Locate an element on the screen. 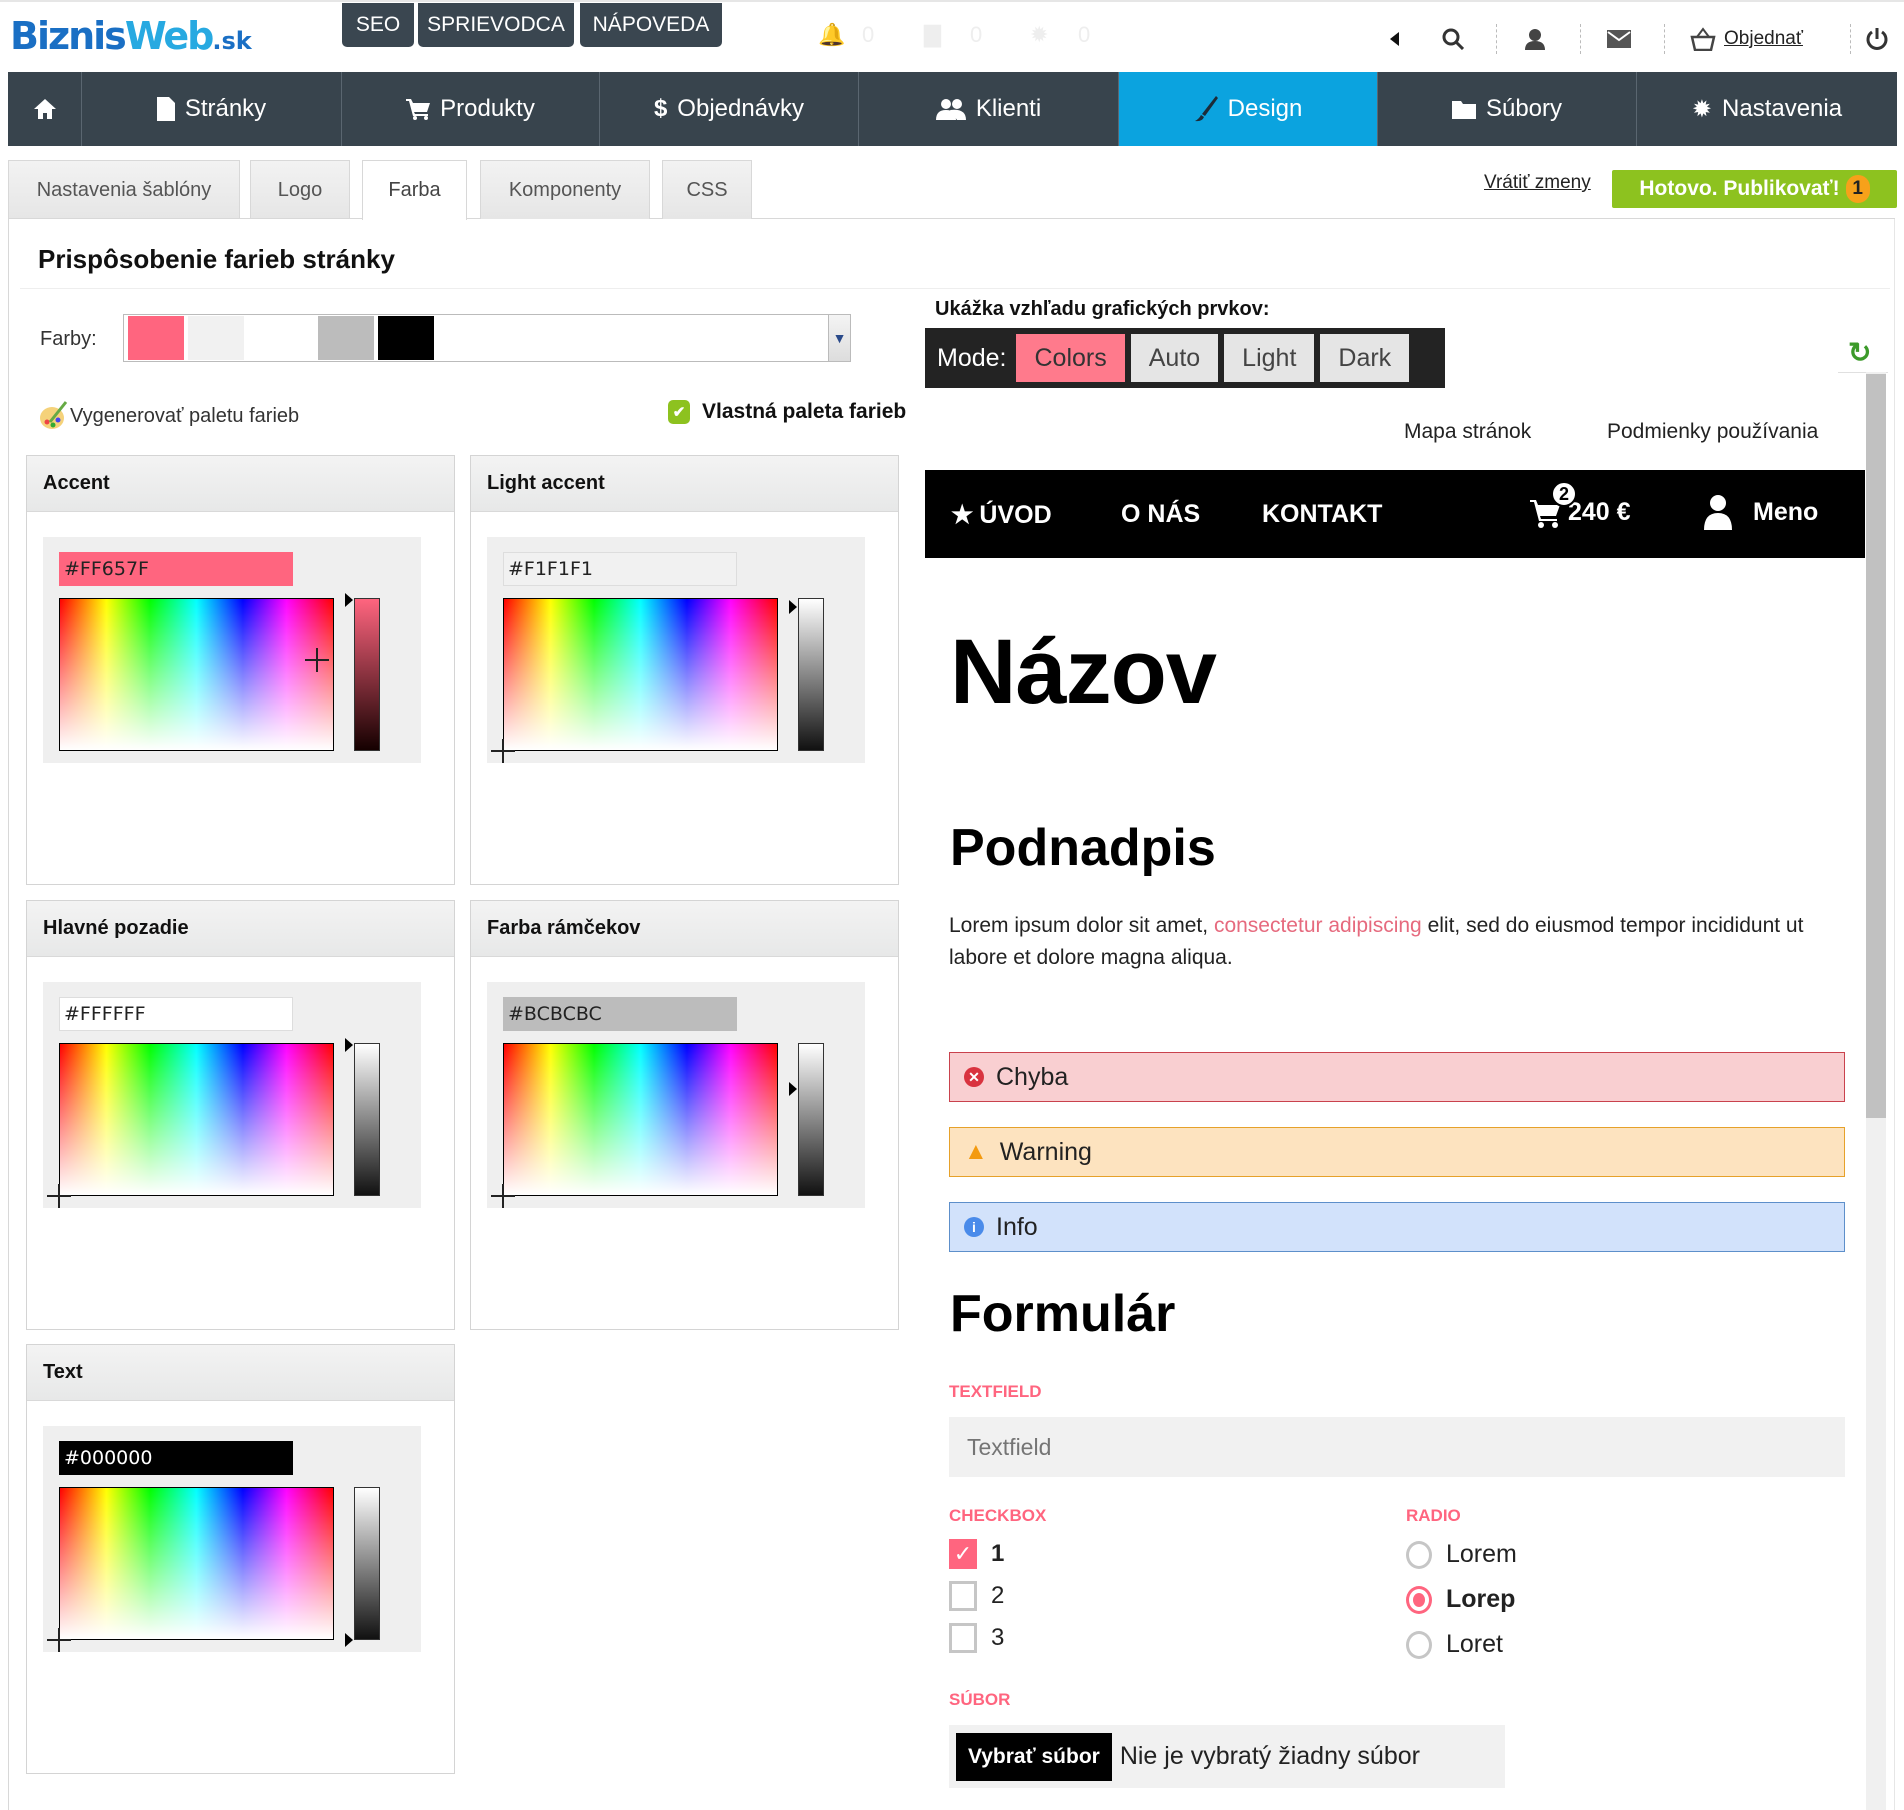 This screenshot has width=1904, height=1810. shopping-bag-icon: ▇ is located at coordinates (932, 35).